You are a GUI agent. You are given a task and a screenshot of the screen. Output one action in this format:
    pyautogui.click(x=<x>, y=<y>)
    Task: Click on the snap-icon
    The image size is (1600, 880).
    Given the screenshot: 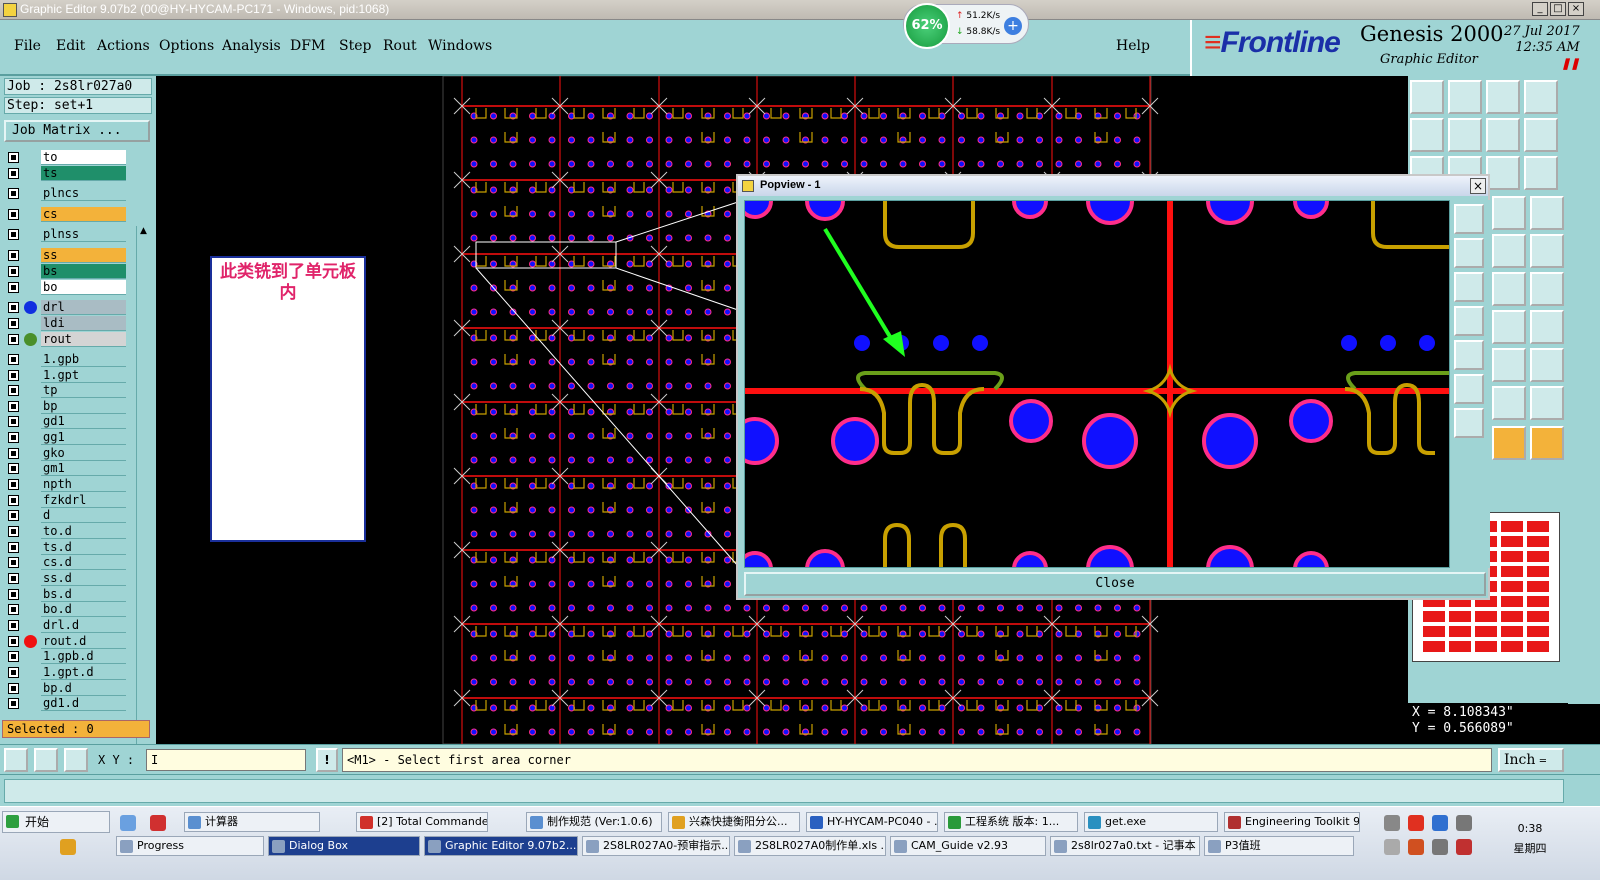 What is the action you would take?
    pyautogui.click(x=16, y=760)
    